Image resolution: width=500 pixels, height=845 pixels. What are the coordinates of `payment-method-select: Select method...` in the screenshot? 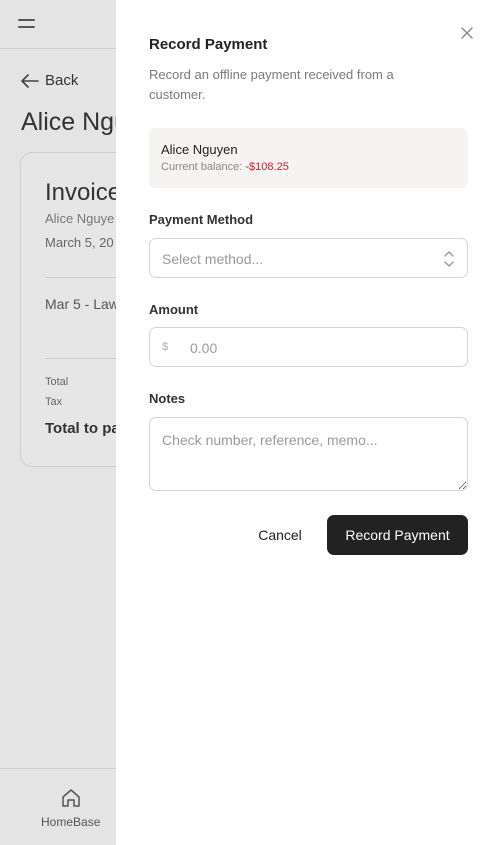 It's located at (308, 258).